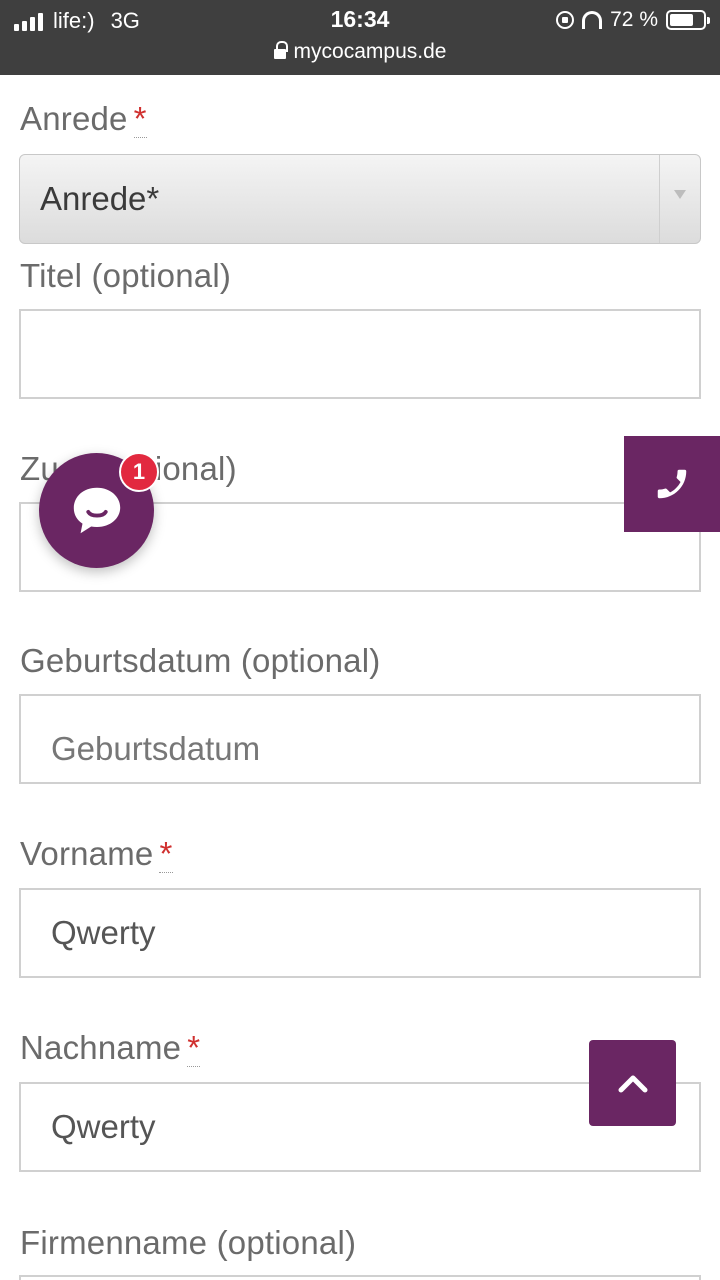 The image size is (720, 1280). What do you see at coordinates (96, 510) in the screenshot?
I see `chat-icon` at bounding box center [96, 510].